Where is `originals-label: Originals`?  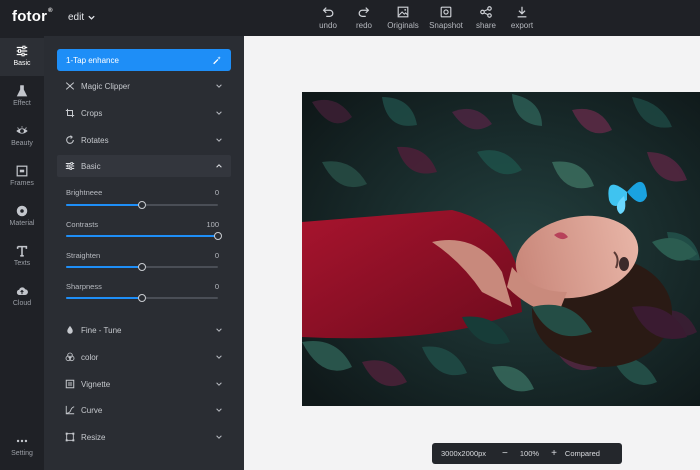
originals-label: Originals is located at coordinates (403, 25).